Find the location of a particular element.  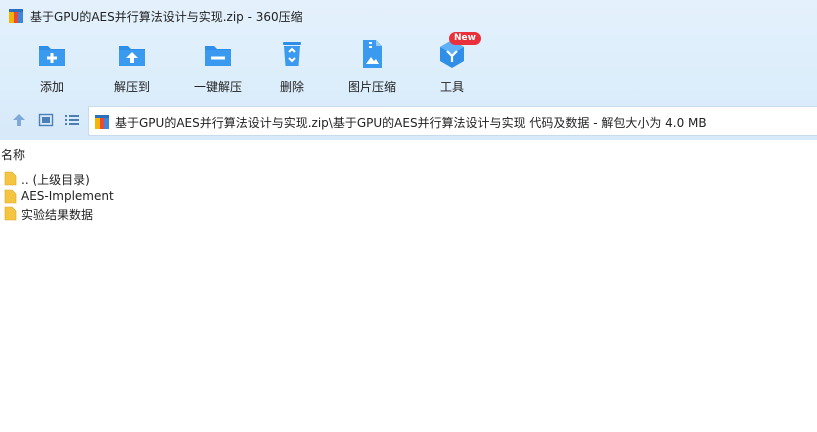

add-icon is located at coordinates (52, 56).